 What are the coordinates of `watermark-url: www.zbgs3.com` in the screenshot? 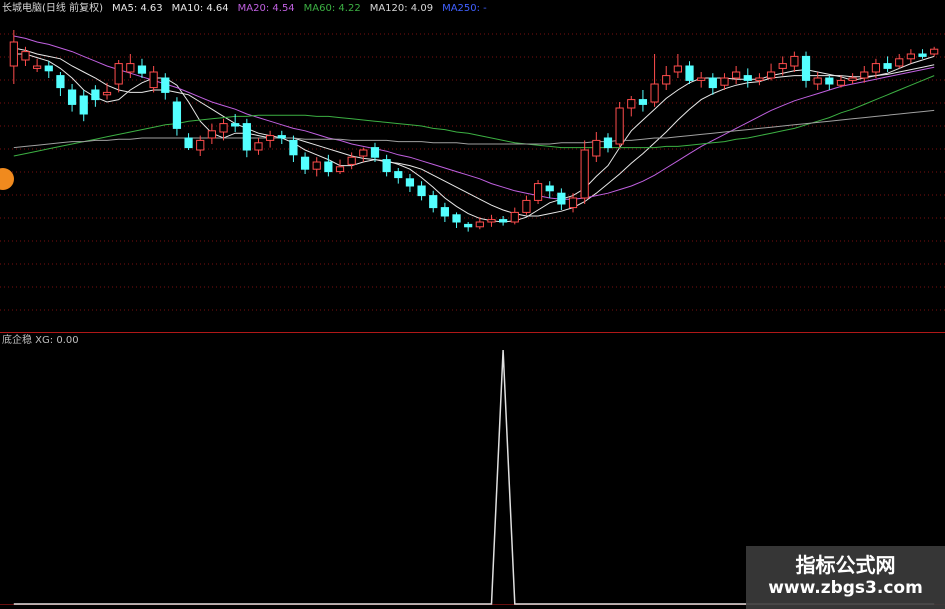 It's located at (845, 588).